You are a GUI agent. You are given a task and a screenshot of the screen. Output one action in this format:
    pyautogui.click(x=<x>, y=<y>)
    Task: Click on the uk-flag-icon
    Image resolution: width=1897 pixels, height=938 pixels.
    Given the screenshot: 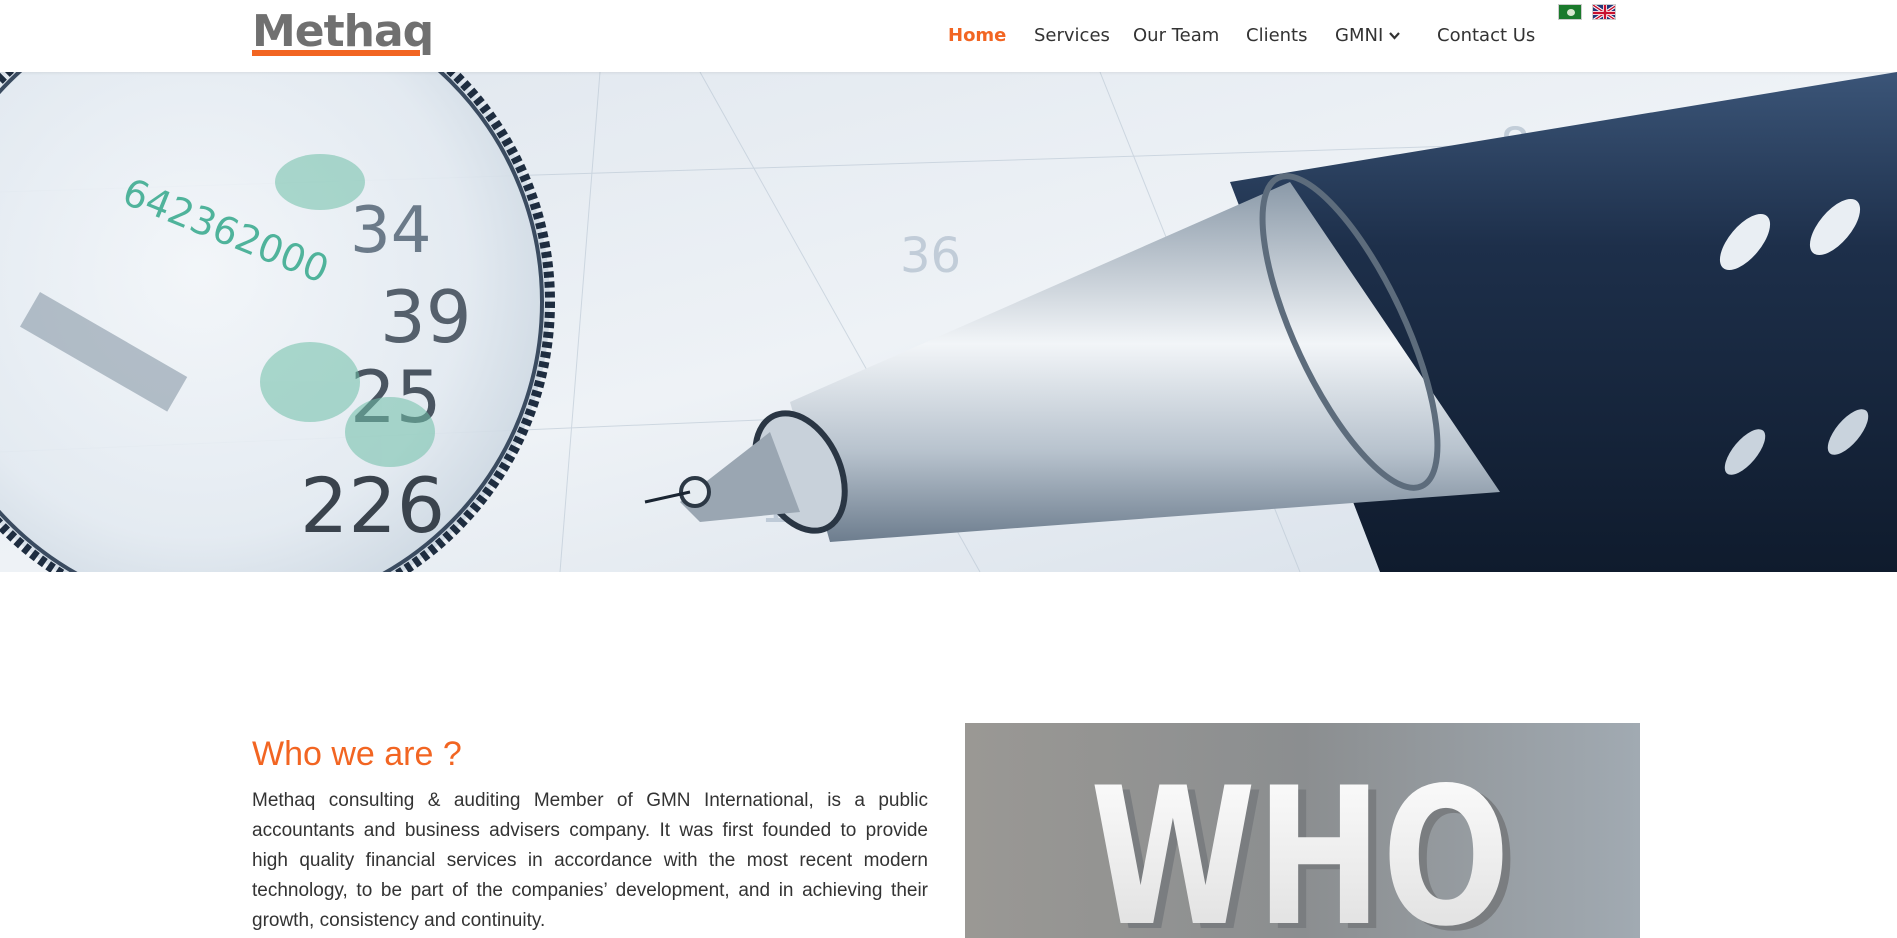 What is the action you would take?
    pyautogui.click(x=1604, y=12)
    